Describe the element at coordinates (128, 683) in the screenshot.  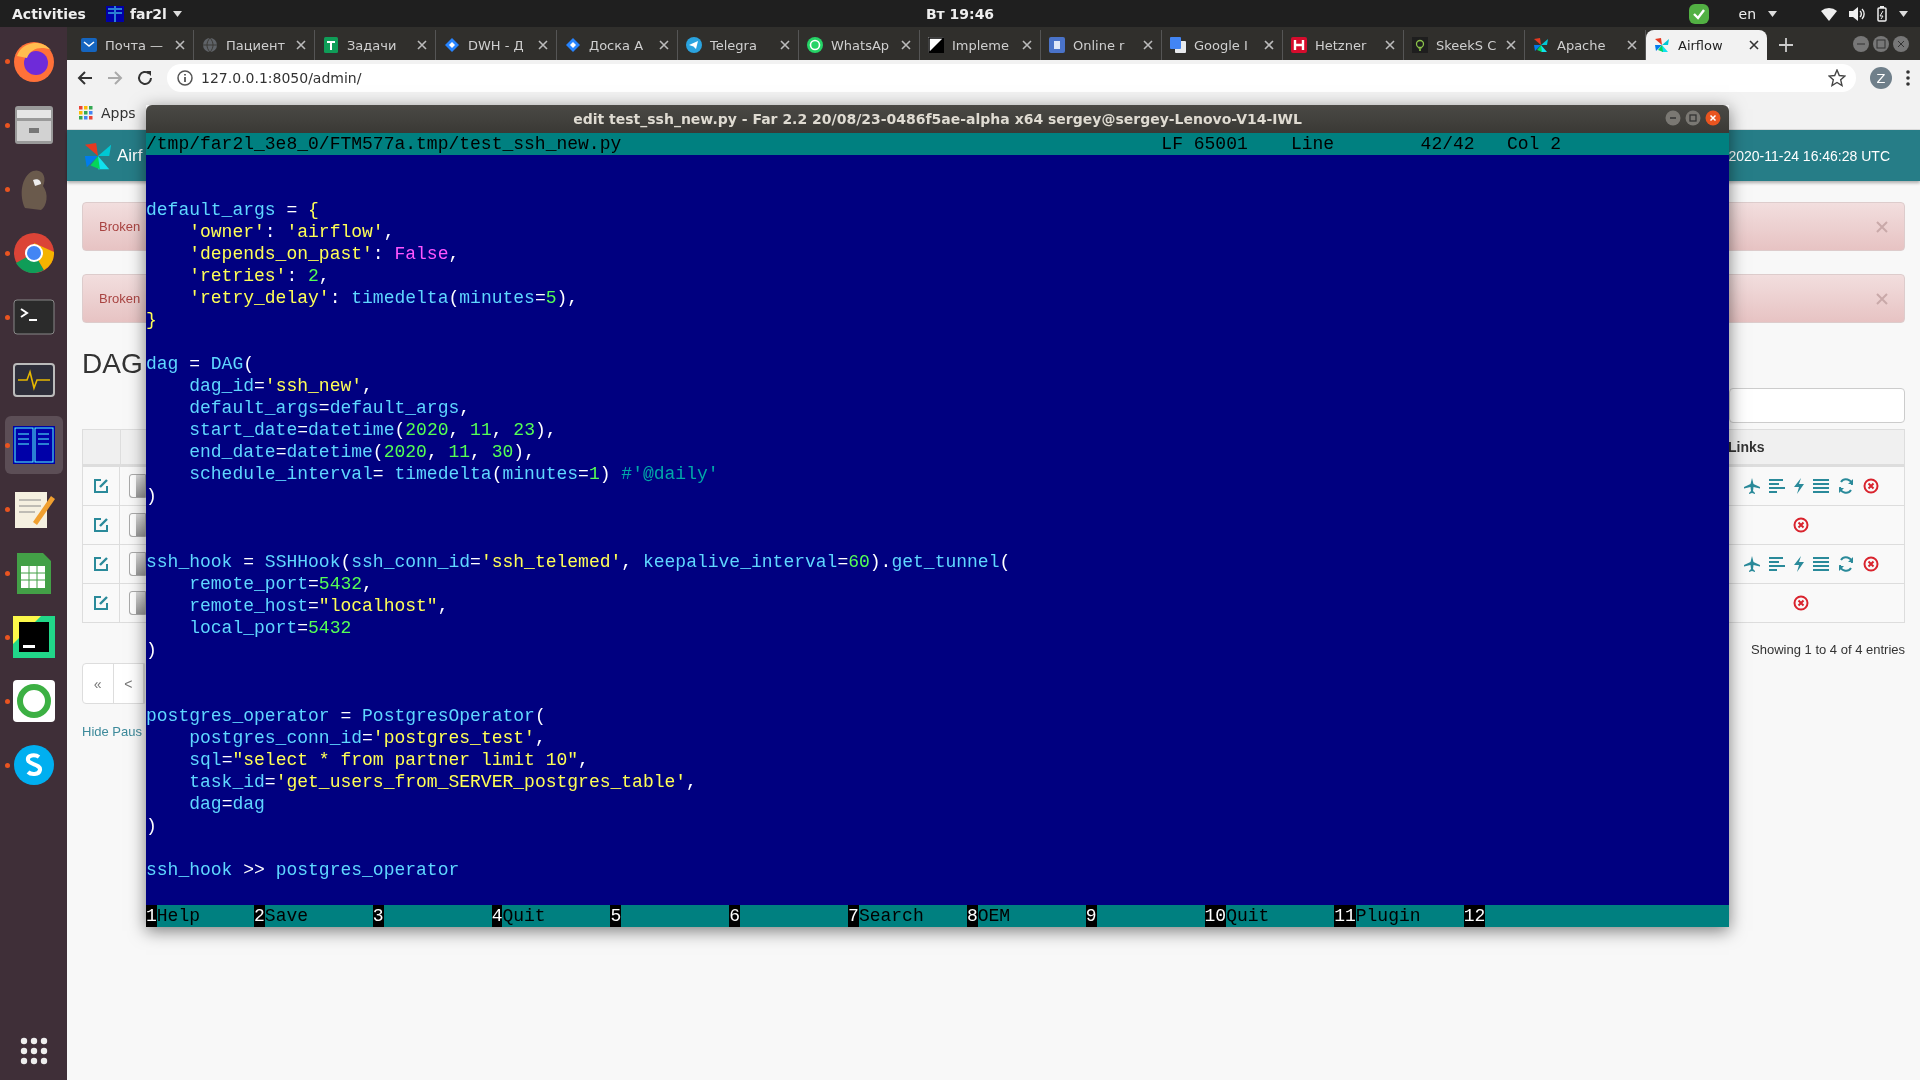
I see `page-link: <` at that location.